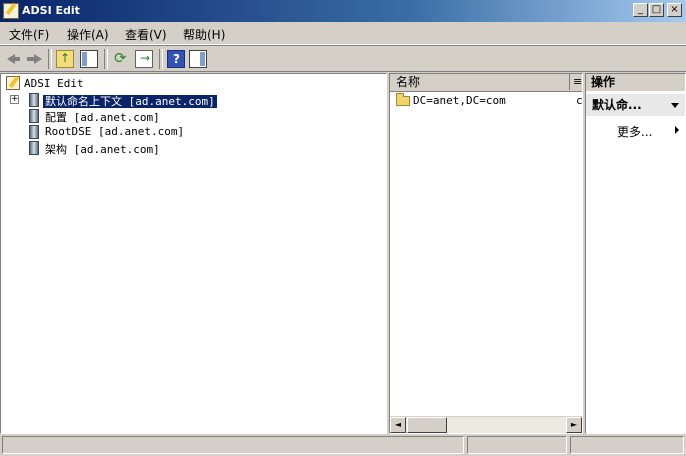 This screenshot has height=456, width=686. I want to click on adsi-edit-app-icon, so click(11, 11).